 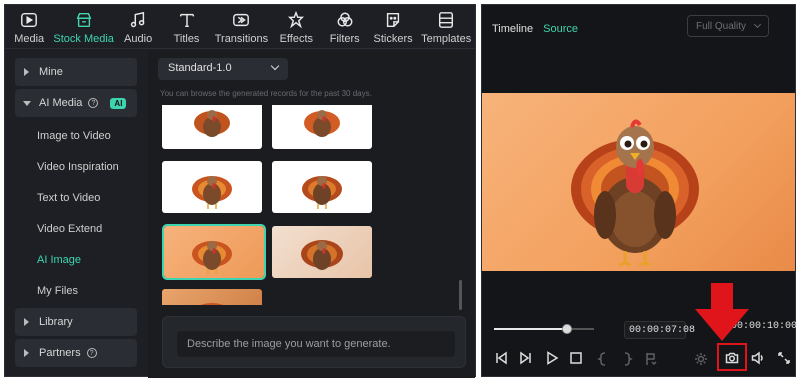 What do you see at coordinates (138, 39) in the screenshot?
I see `toolbar-audio-label: Audio` at bounding box center [138, 39].